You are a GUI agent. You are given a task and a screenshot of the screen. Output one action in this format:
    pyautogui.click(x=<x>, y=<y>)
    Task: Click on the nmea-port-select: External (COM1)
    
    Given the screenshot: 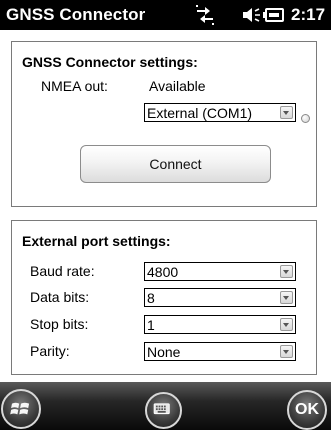 What is the action you would take?
    pyautogui.click(x=220, y=112)
    